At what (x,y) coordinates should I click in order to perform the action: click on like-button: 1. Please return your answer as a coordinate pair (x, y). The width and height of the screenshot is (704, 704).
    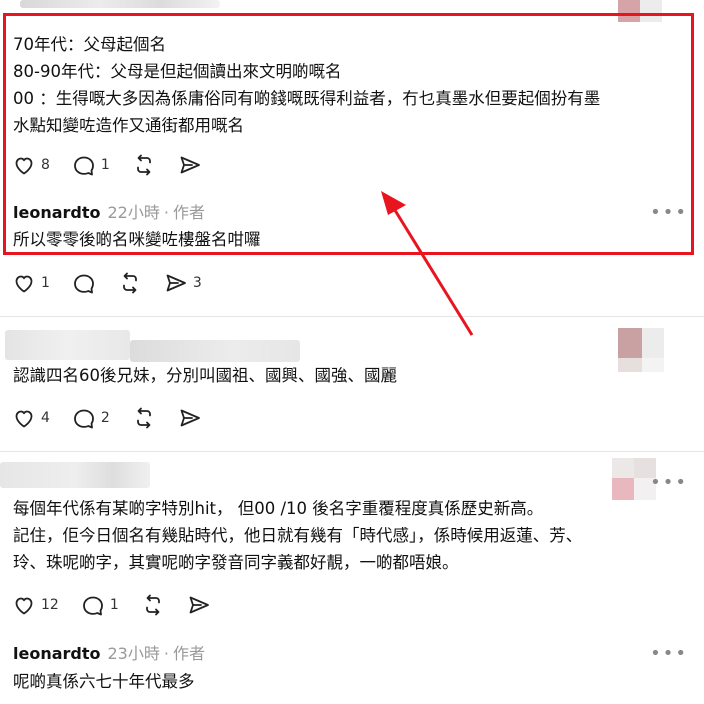
    Looking at the image, I should click on (31, 283).